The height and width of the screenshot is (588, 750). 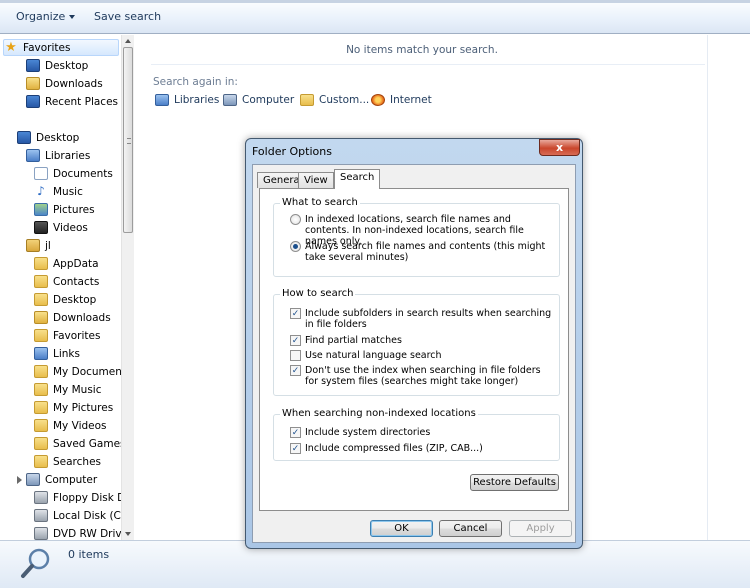 I want to click on scroll-thumb, so click(x=128, y=140).